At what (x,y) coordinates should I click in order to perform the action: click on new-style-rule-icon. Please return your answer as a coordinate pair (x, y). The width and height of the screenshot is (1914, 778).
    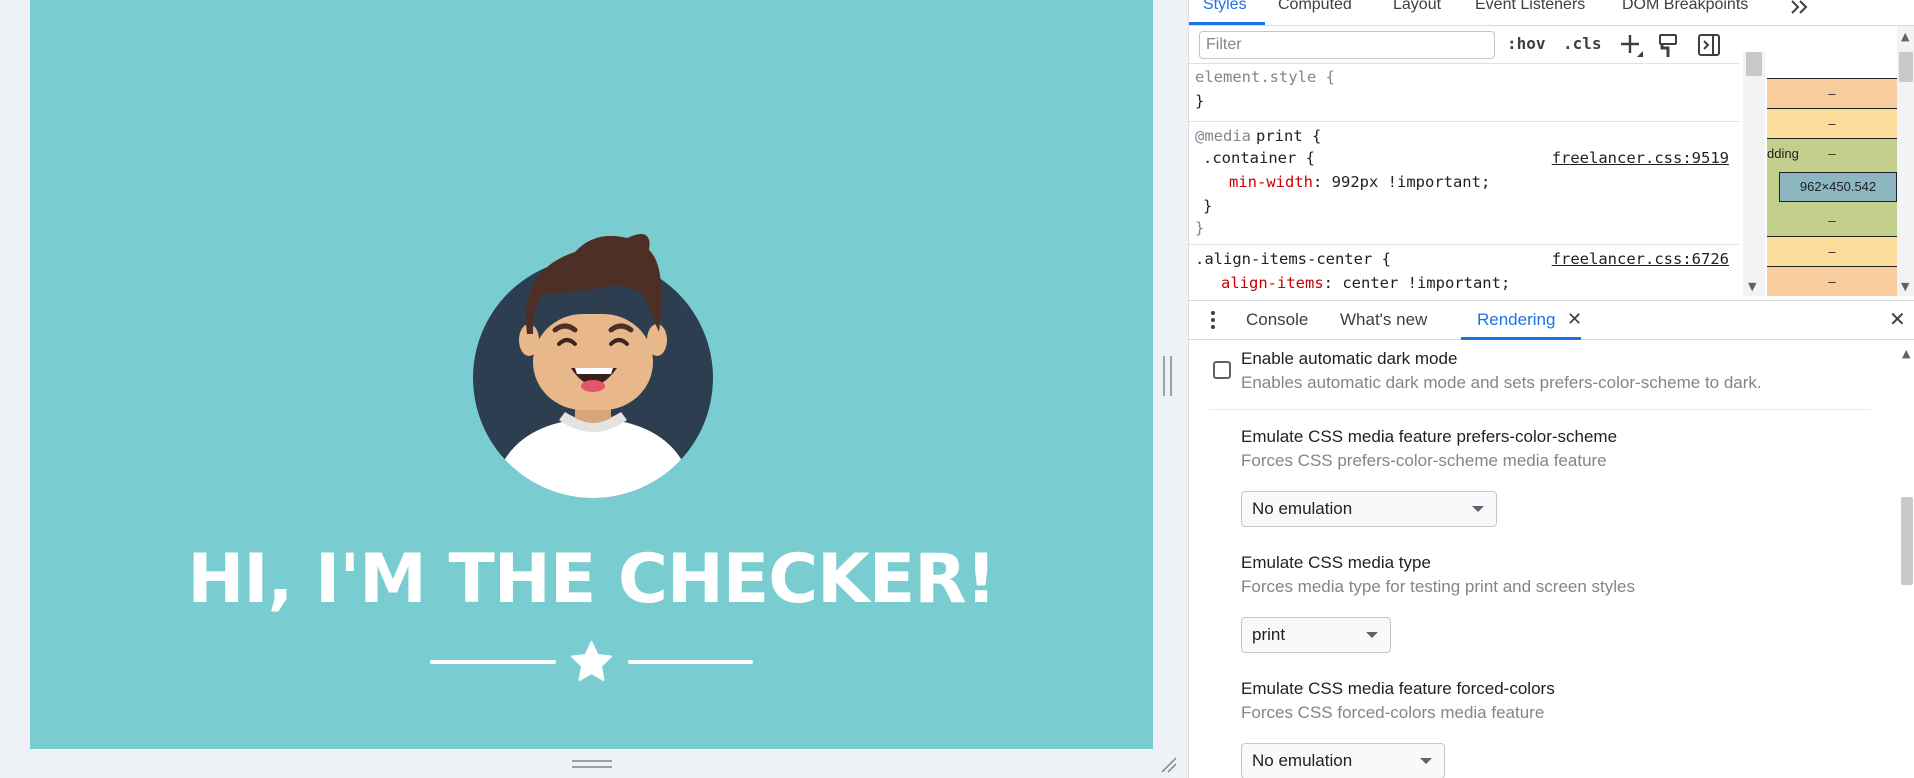
    Looking at the image, I should click on (1632, 46).